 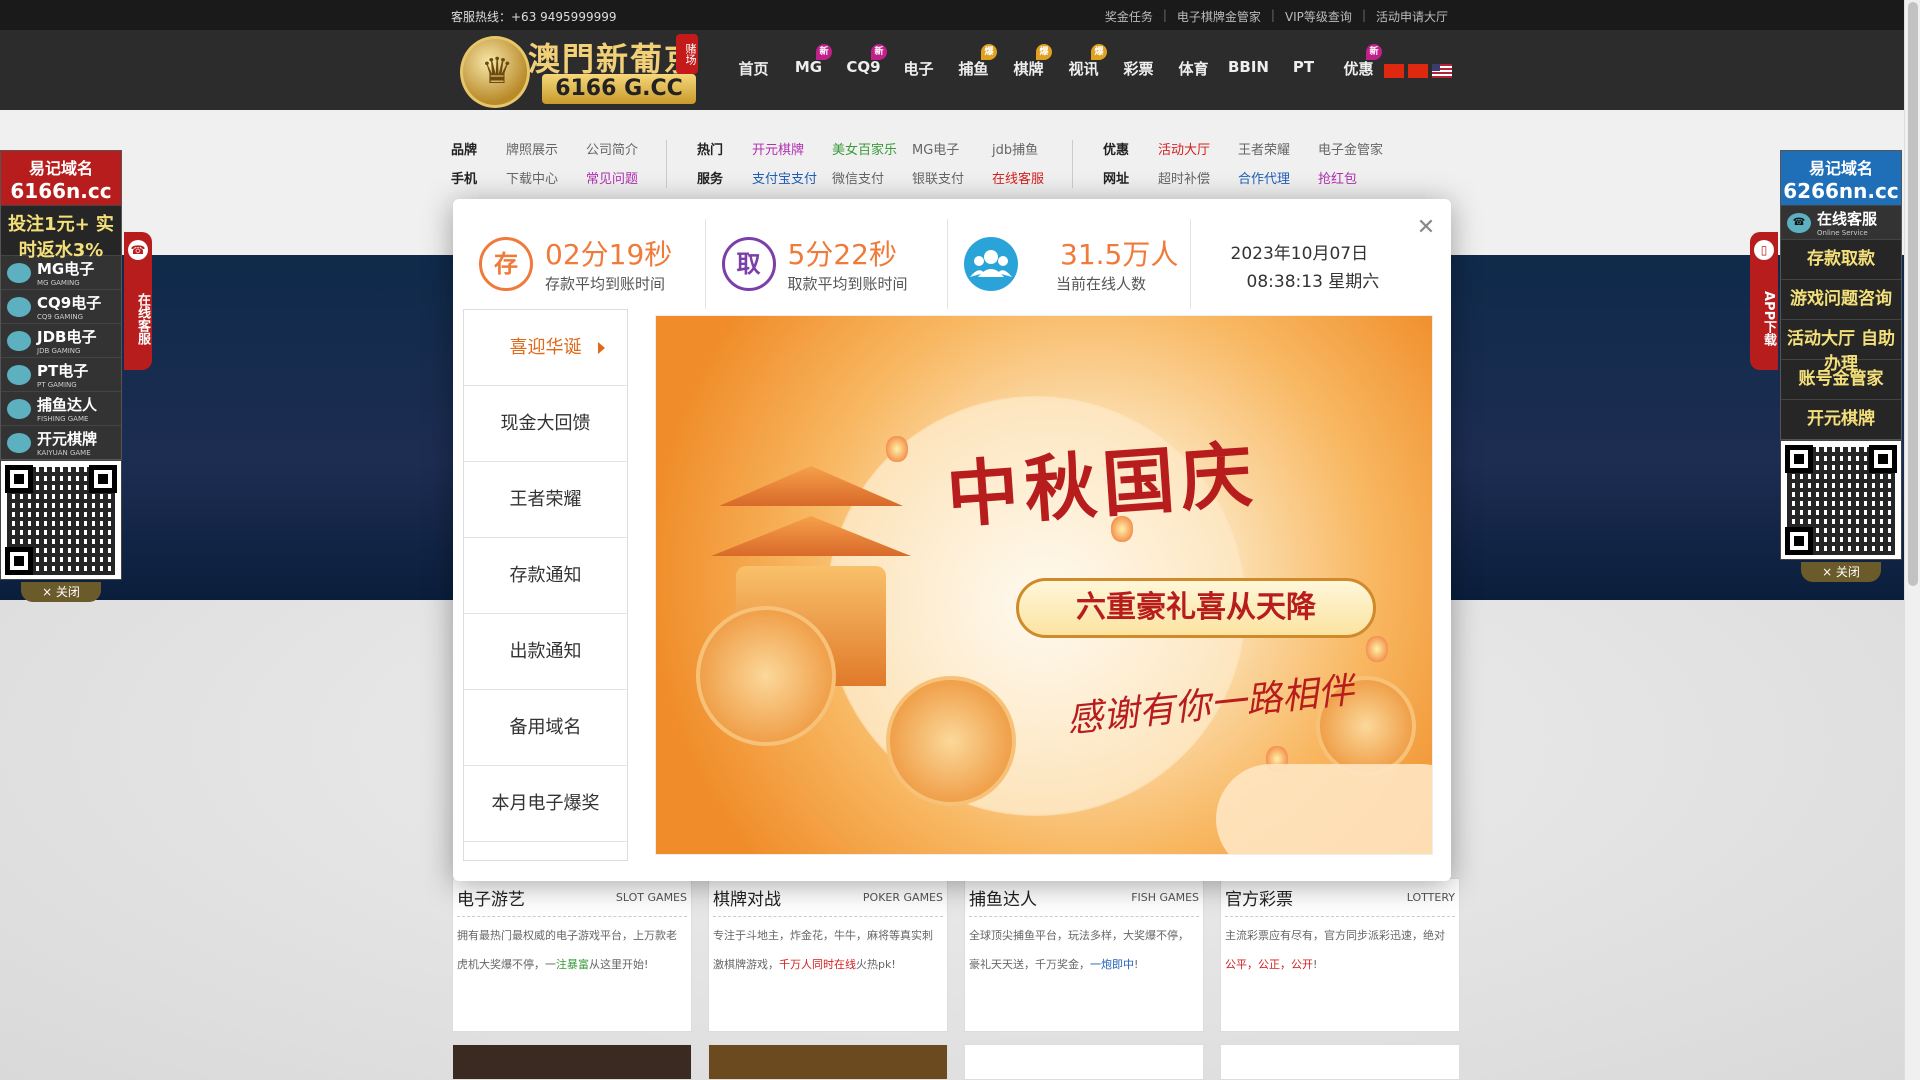 What do you see at coordinates (609, 254) in the screenshot?
I see `stat-value: 02分19秒` at bounding box center [609, 254].